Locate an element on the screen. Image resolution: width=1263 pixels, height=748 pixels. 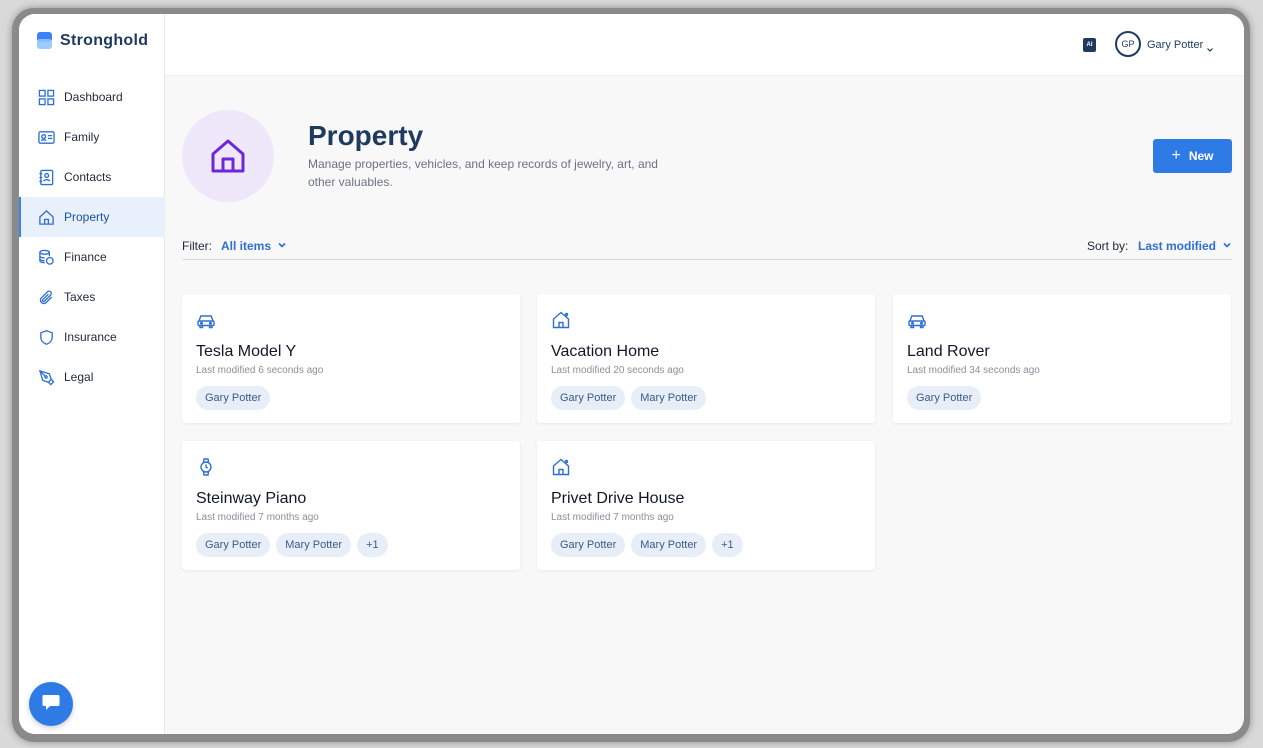
stronghold-logo-icon is located at coordinates (44, 41).